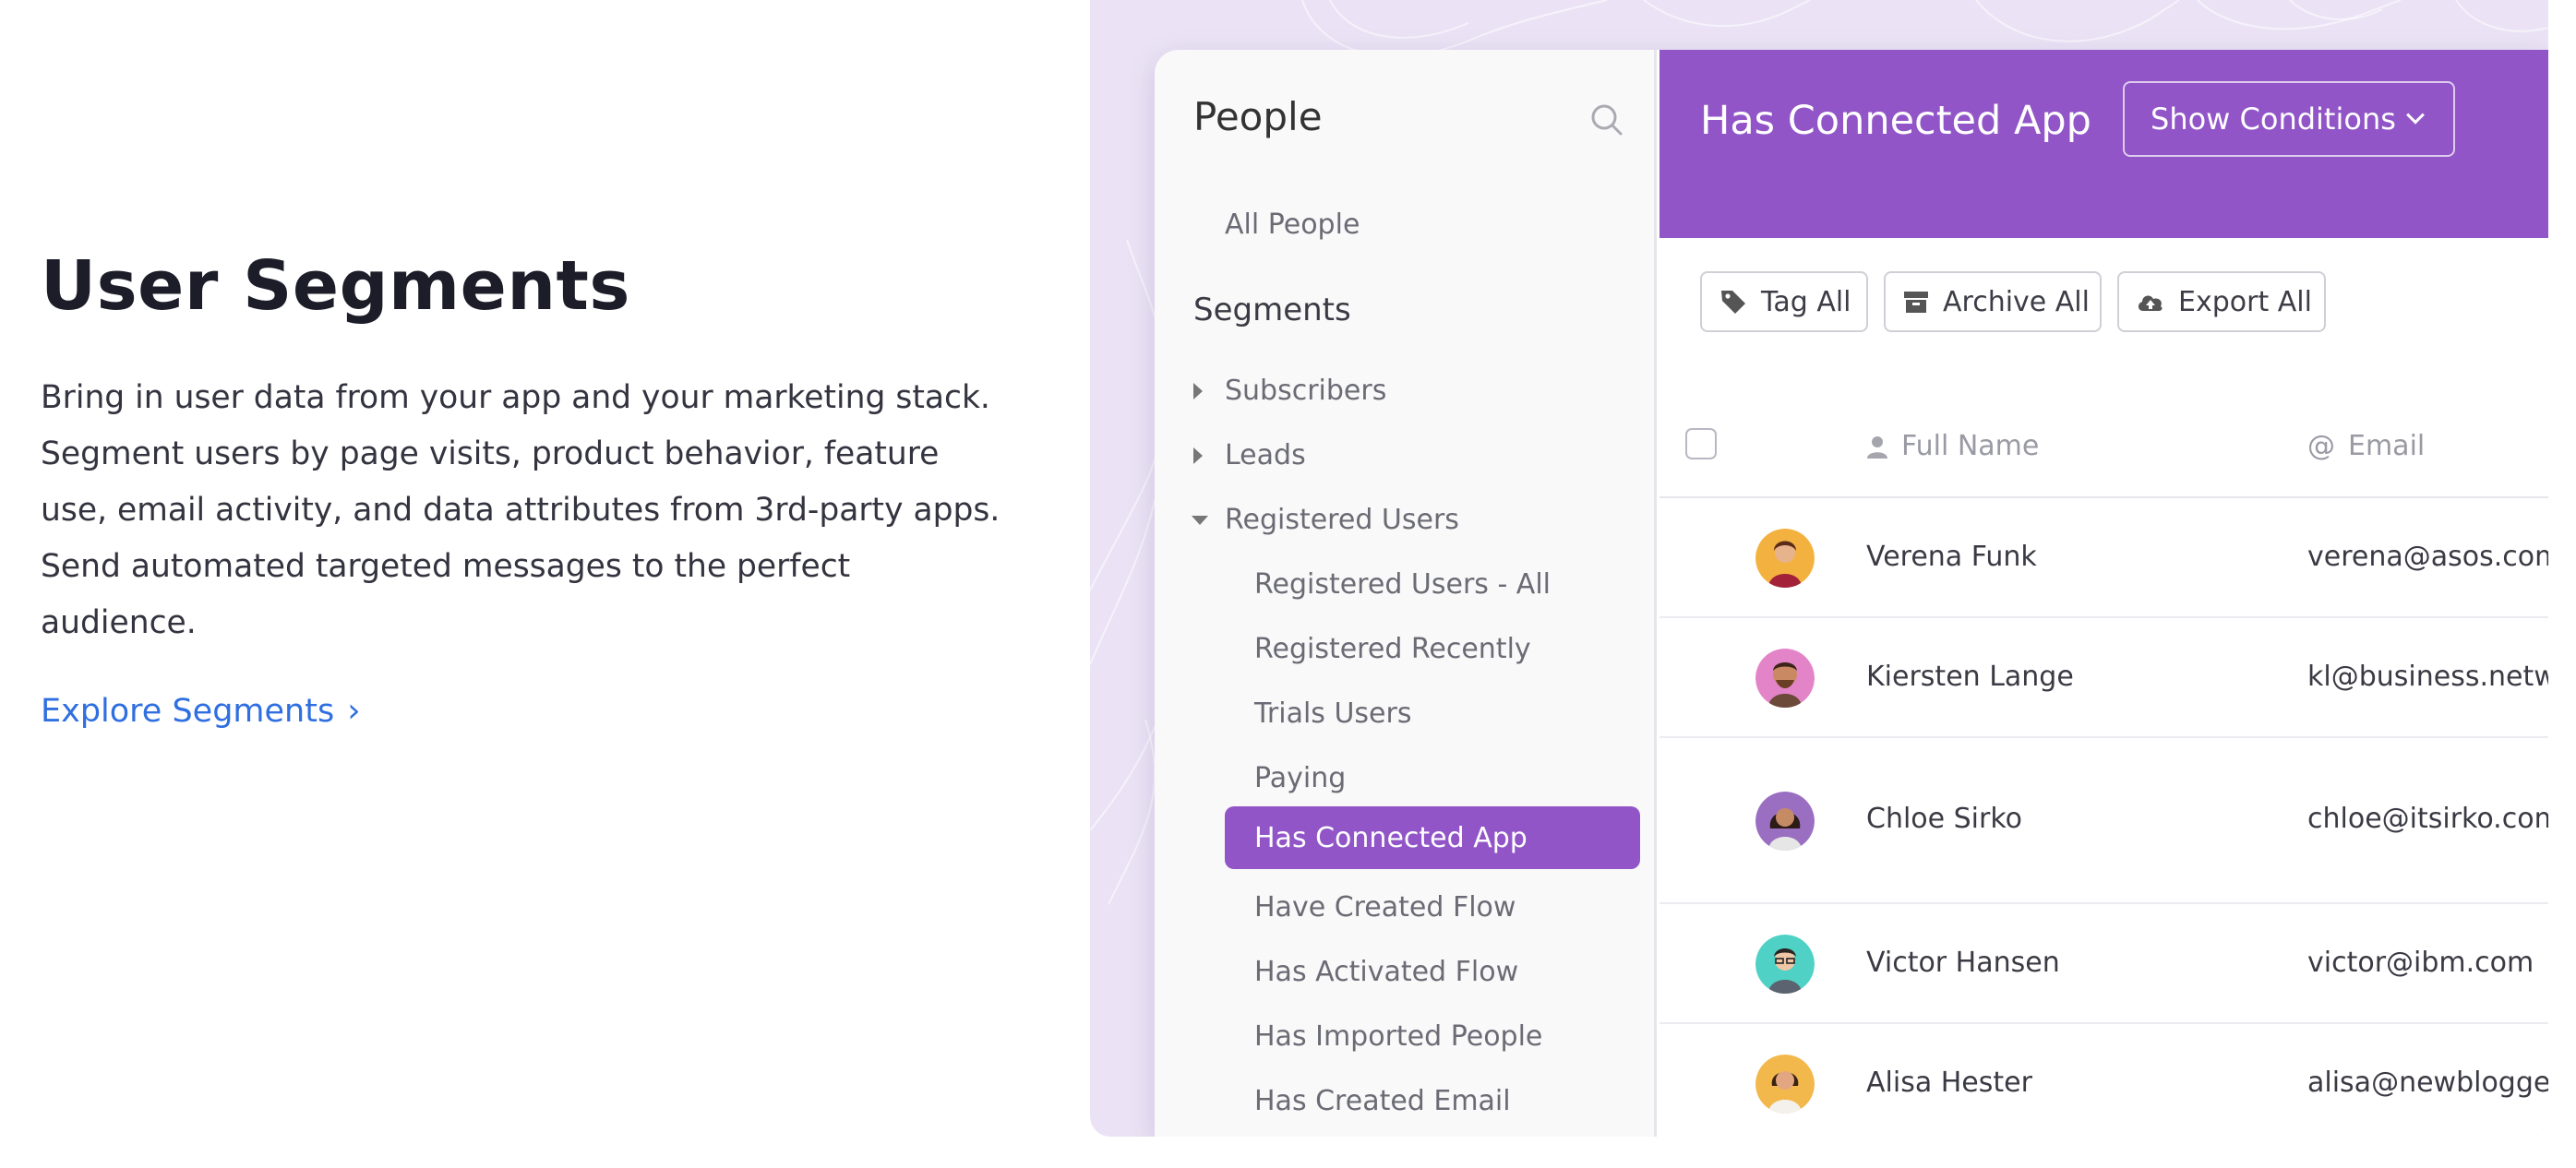 Image resolution: width=2576 pixels, height=1168 pixels. What do you see at coordinates (2151, 303) in the screenshot?
I see `cloud-upload-icon` at bounding box center [2151, 303].